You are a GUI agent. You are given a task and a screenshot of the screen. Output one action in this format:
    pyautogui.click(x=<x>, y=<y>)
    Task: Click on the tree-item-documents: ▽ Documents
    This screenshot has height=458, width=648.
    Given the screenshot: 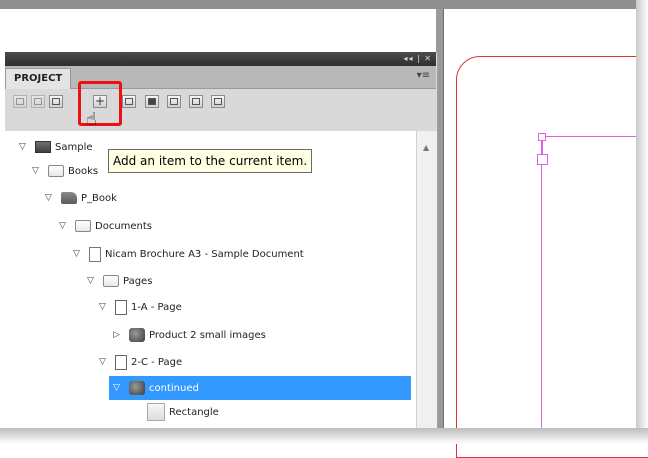 What is the action you would take?
    pyautogui.click(x=105, y=226)
    